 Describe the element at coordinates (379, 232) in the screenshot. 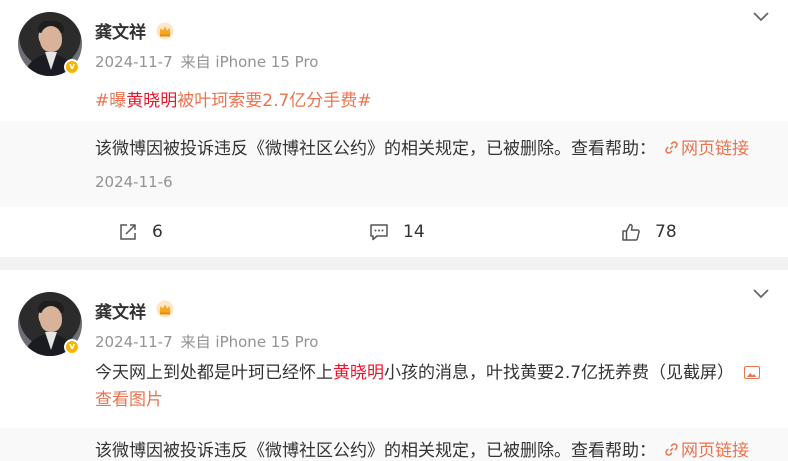

I see `comment-icon` at that location.